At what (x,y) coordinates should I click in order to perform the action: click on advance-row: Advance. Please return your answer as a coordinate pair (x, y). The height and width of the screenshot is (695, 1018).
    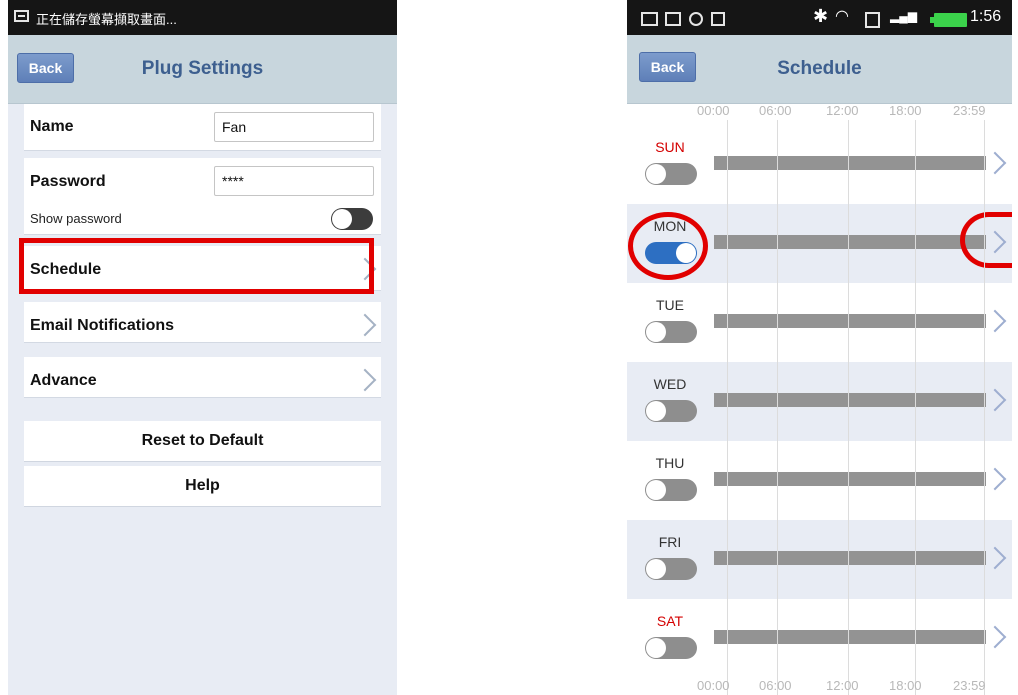
    Looking at the image, I should click on (202, 377).